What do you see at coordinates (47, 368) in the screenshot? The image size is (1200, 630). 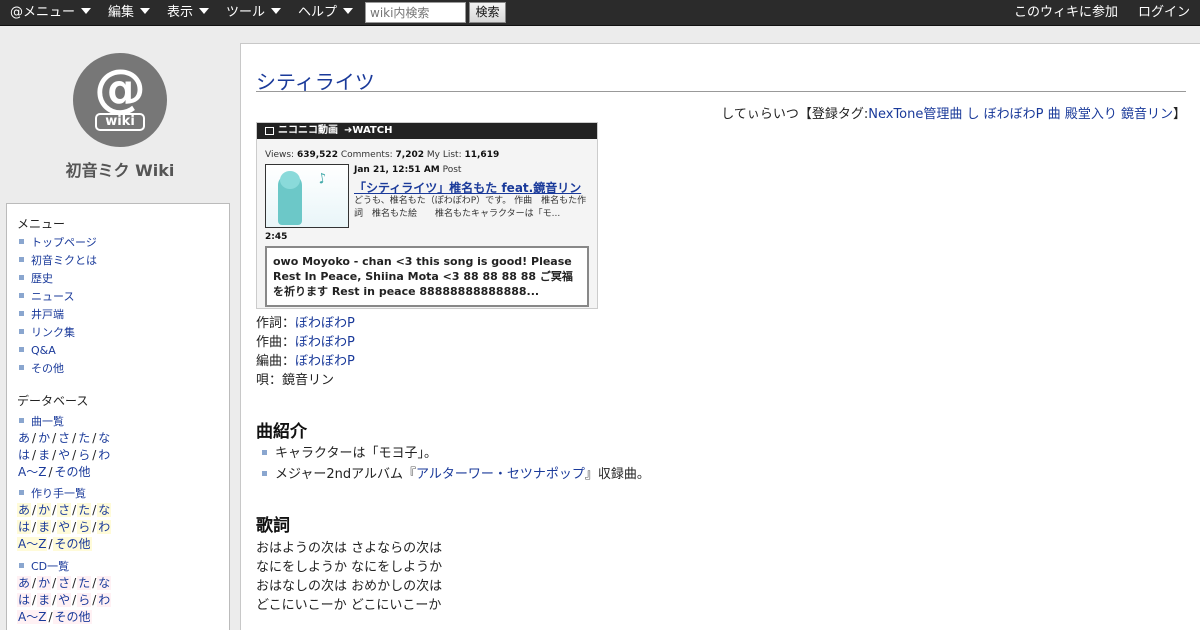 I see `sidebar-item-label: その他` at bounding box center [47, 368].